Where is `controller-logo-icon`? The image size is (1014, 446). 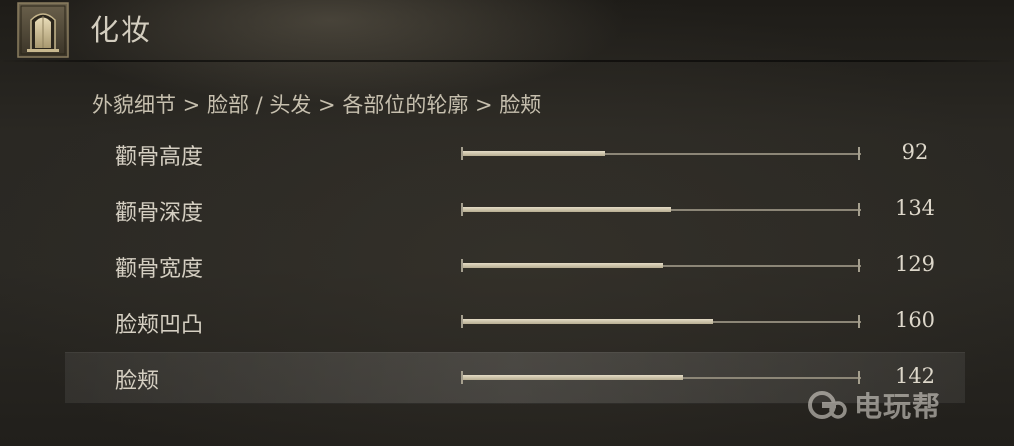 controller-logo-icon is located at coordinates (827, 405).